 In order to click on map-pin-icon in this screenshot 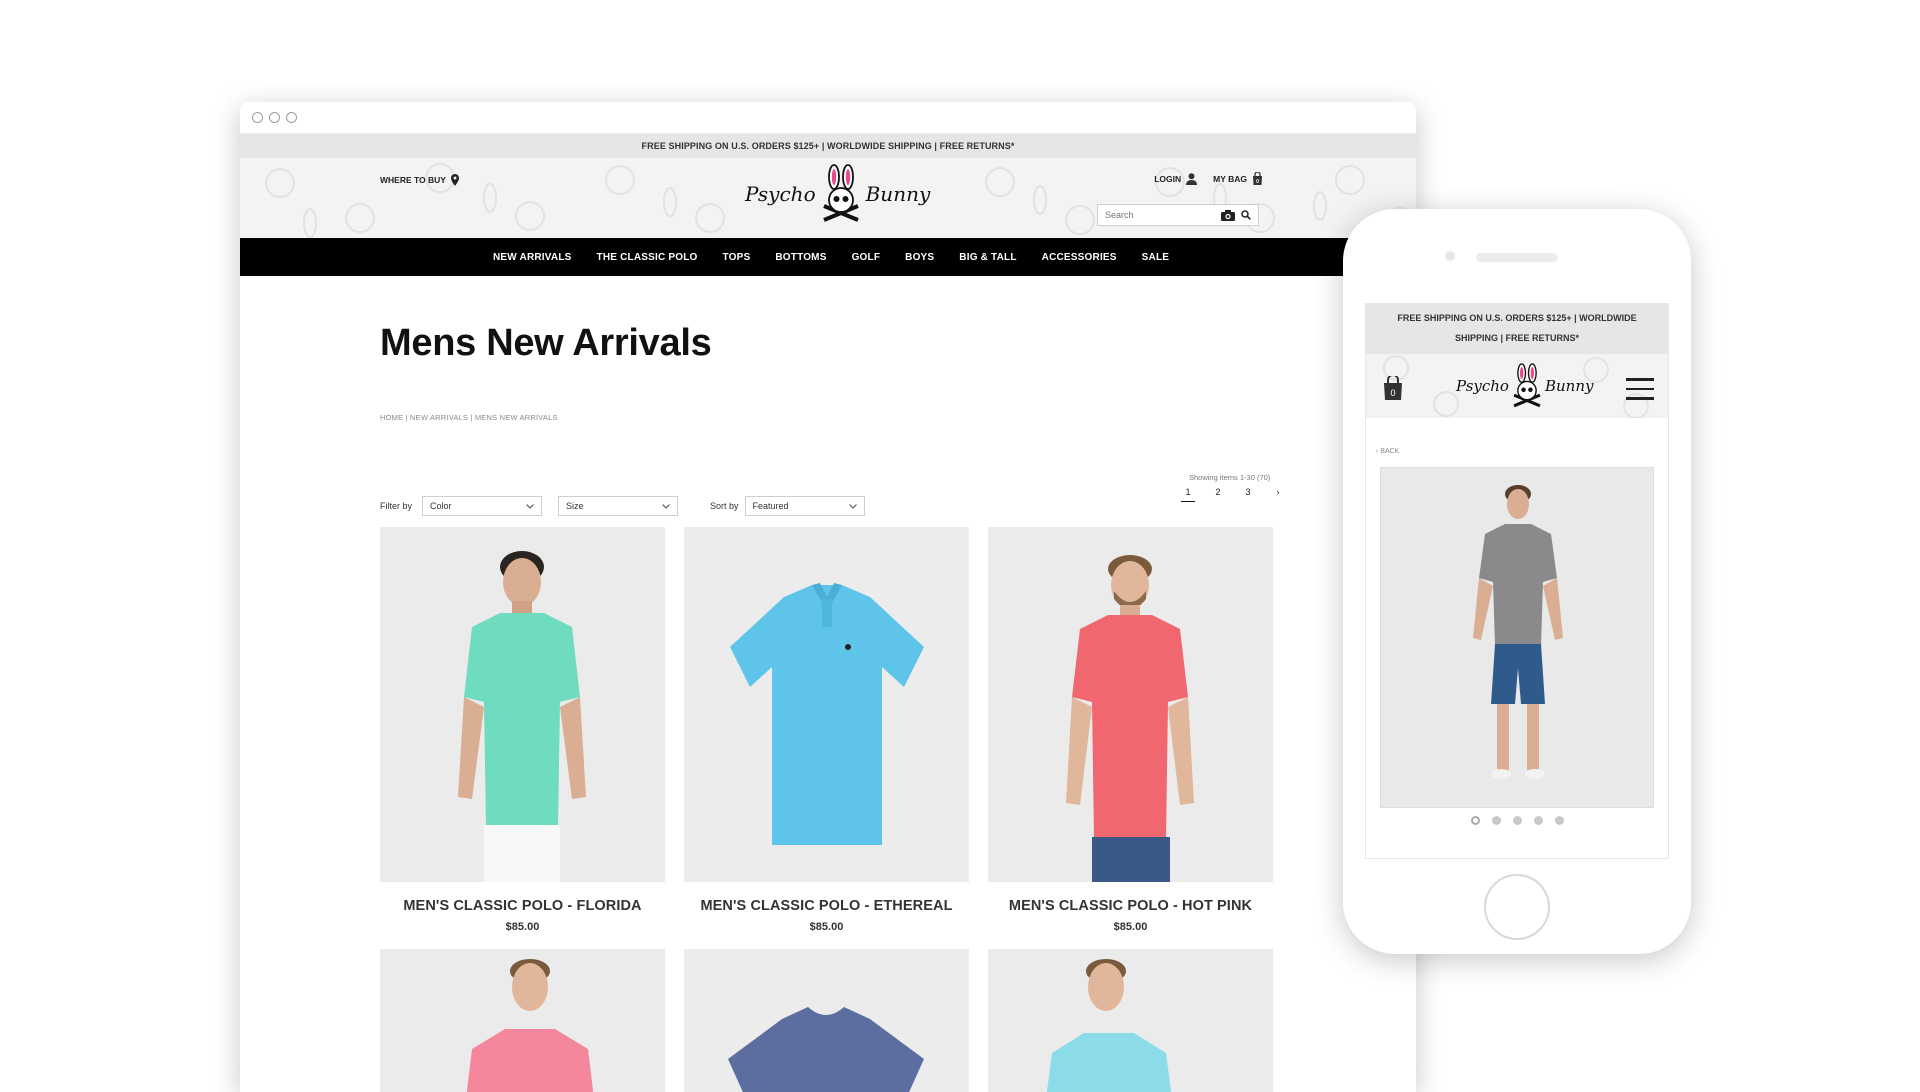, I will do `click(454, 180)`.